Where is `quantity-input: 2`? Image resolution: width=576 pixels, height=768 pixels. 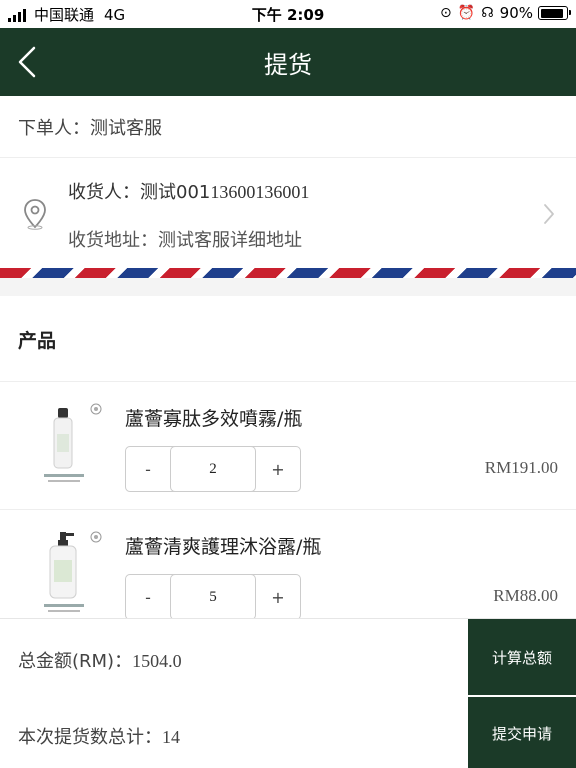
quantity-input: 2 is located at coordinates (213, 469).